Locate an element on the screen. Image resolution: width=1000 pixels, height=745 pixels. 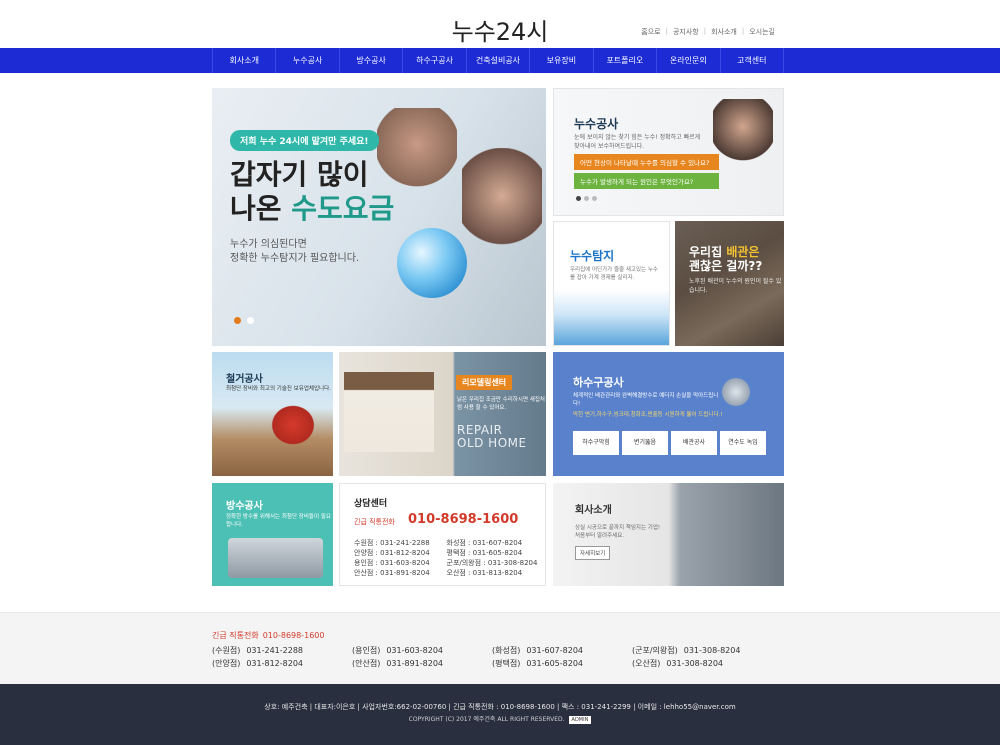
sewer-desc: 체계적인 배관관리와 완벽해결방수로 예더지 손실을 막아드립니다! is located at coordinates (646, 400).